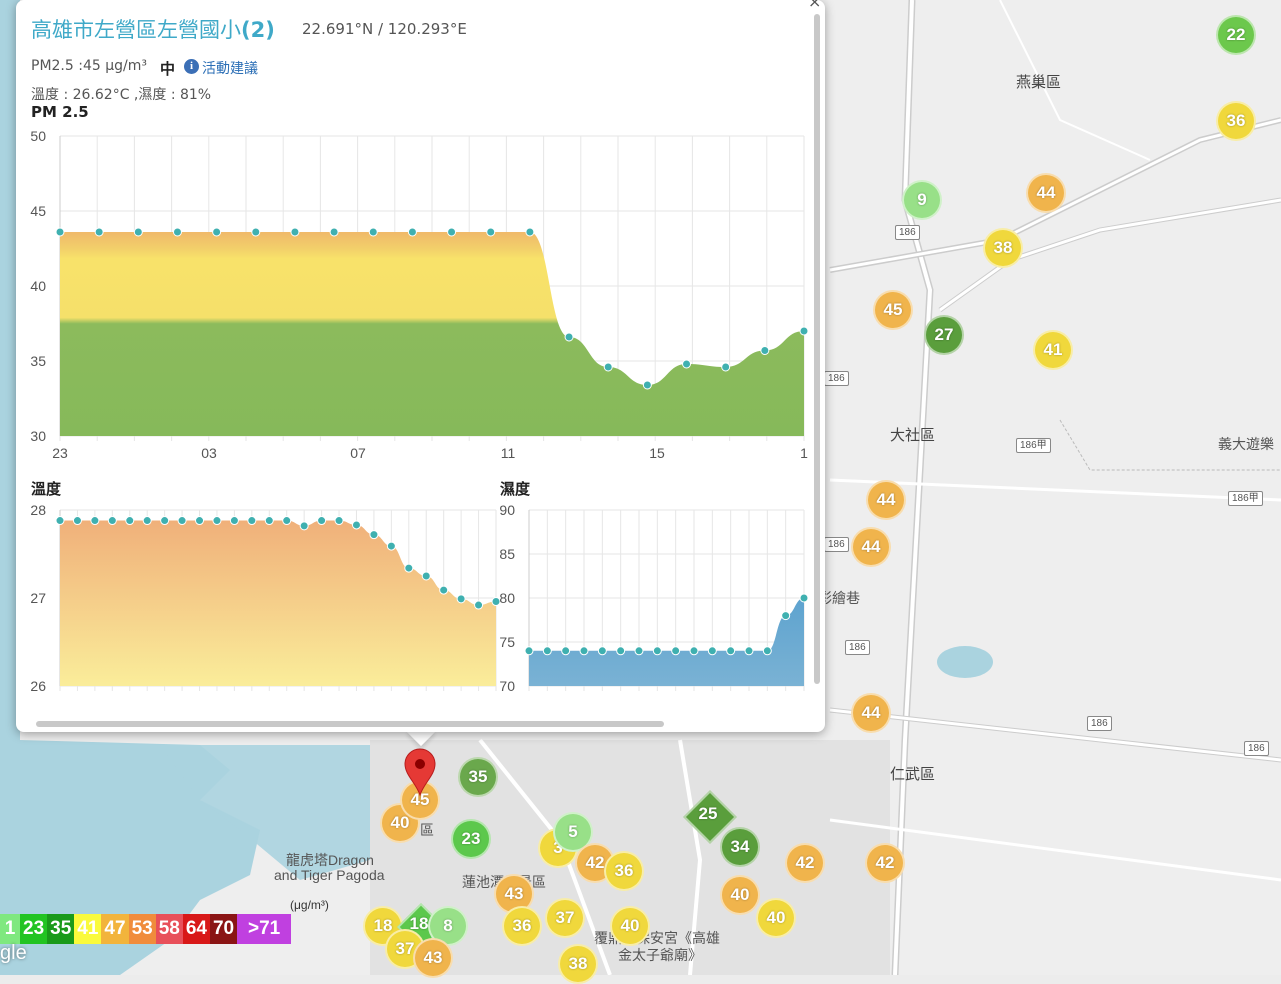 The image size is (1281, 984). Describe the element at coordinates (740, 847) in the screenshot. I see `station-marker: 34` at that location.